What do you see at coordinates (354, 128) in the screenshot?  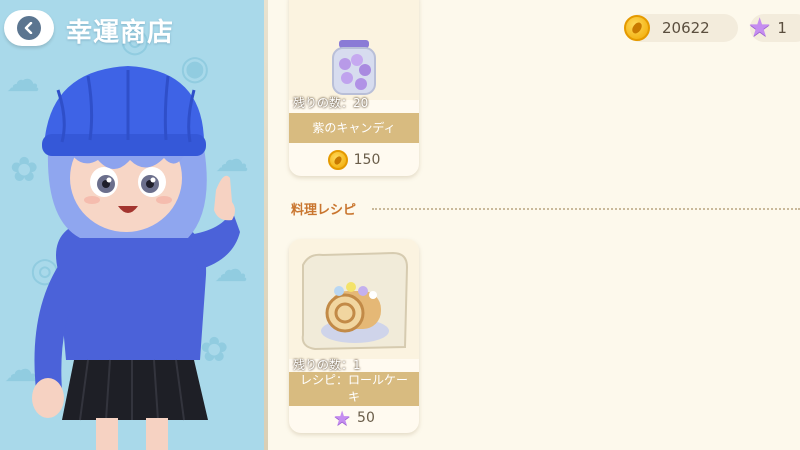 I see `item-name: 紫のキャンディ` at bounding box center [354, 128].